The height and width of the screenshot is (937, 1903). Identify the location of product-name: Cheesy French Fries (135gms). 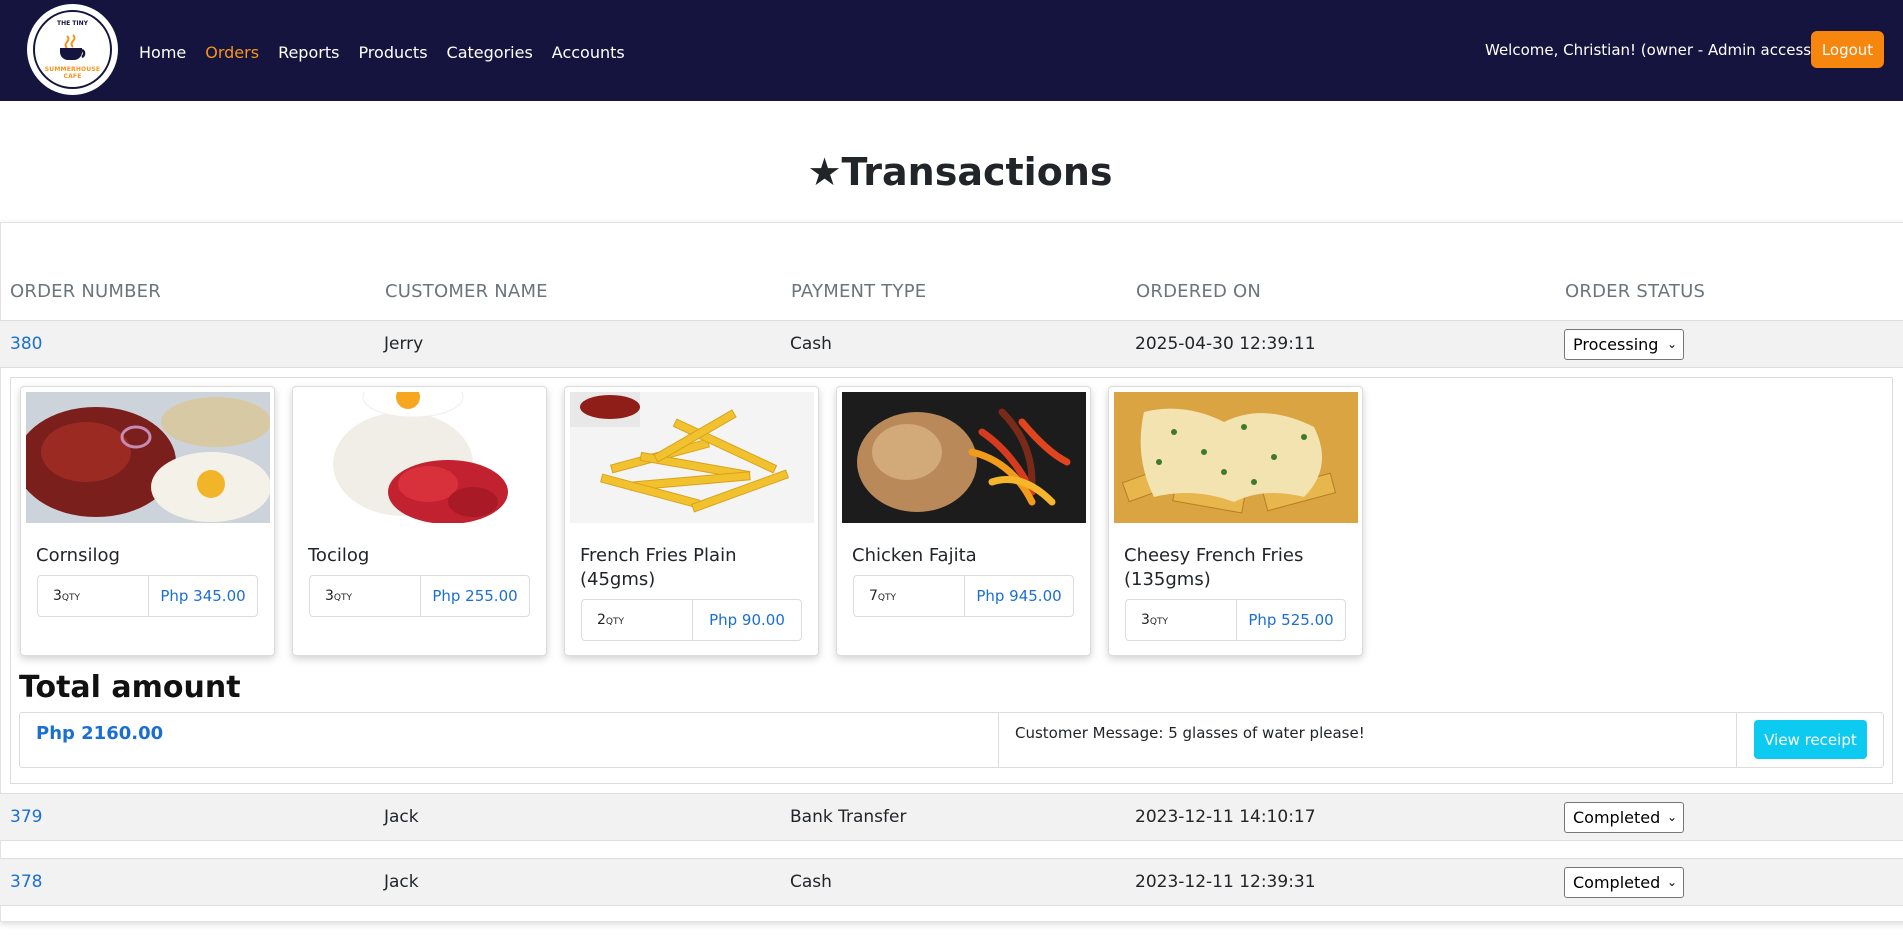
(1214, 567).